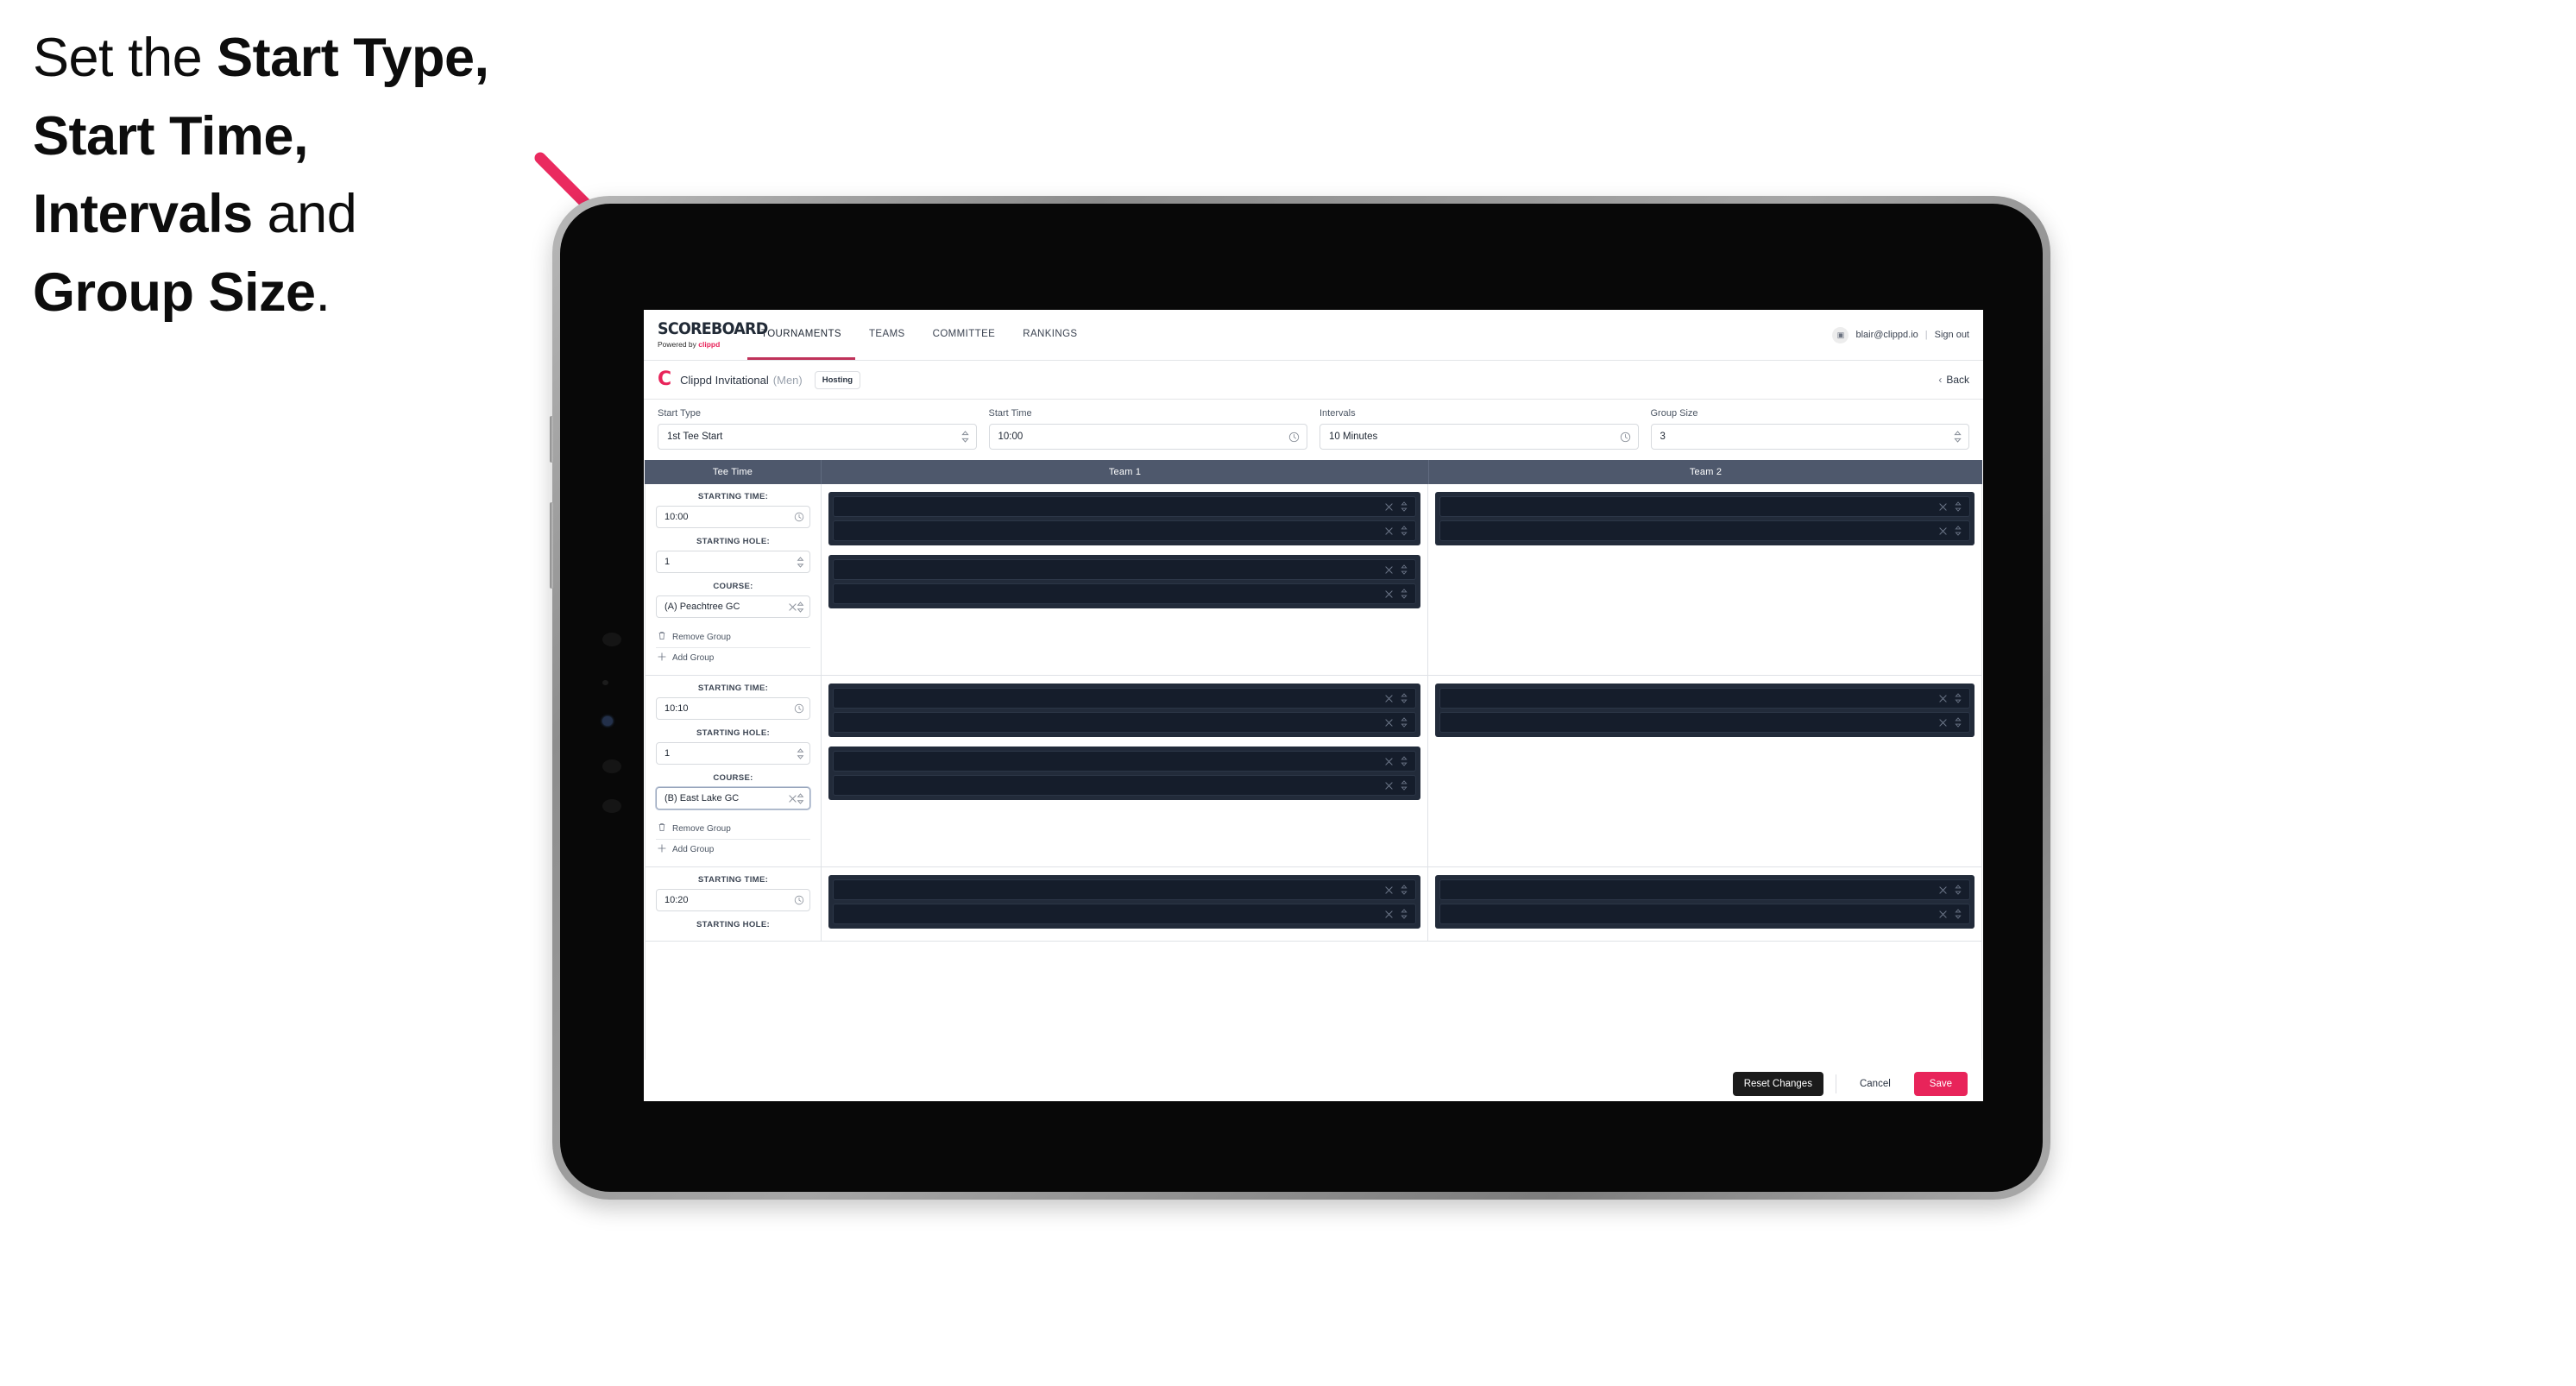 Image resolution: width=2576 pixels, height=1386 pixels. I want to click on avatar: ▣, so click(1841, 335).